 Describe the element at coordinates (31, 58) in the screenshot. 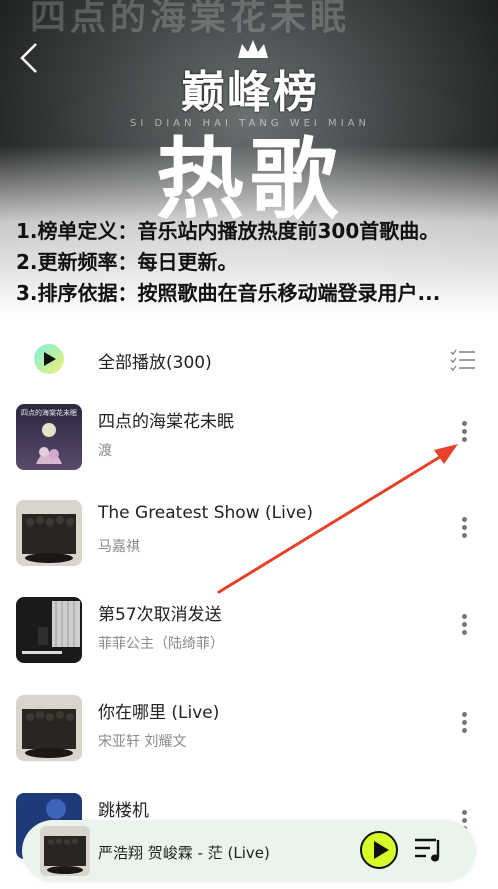

I see `back-arrow-icon` at that location.